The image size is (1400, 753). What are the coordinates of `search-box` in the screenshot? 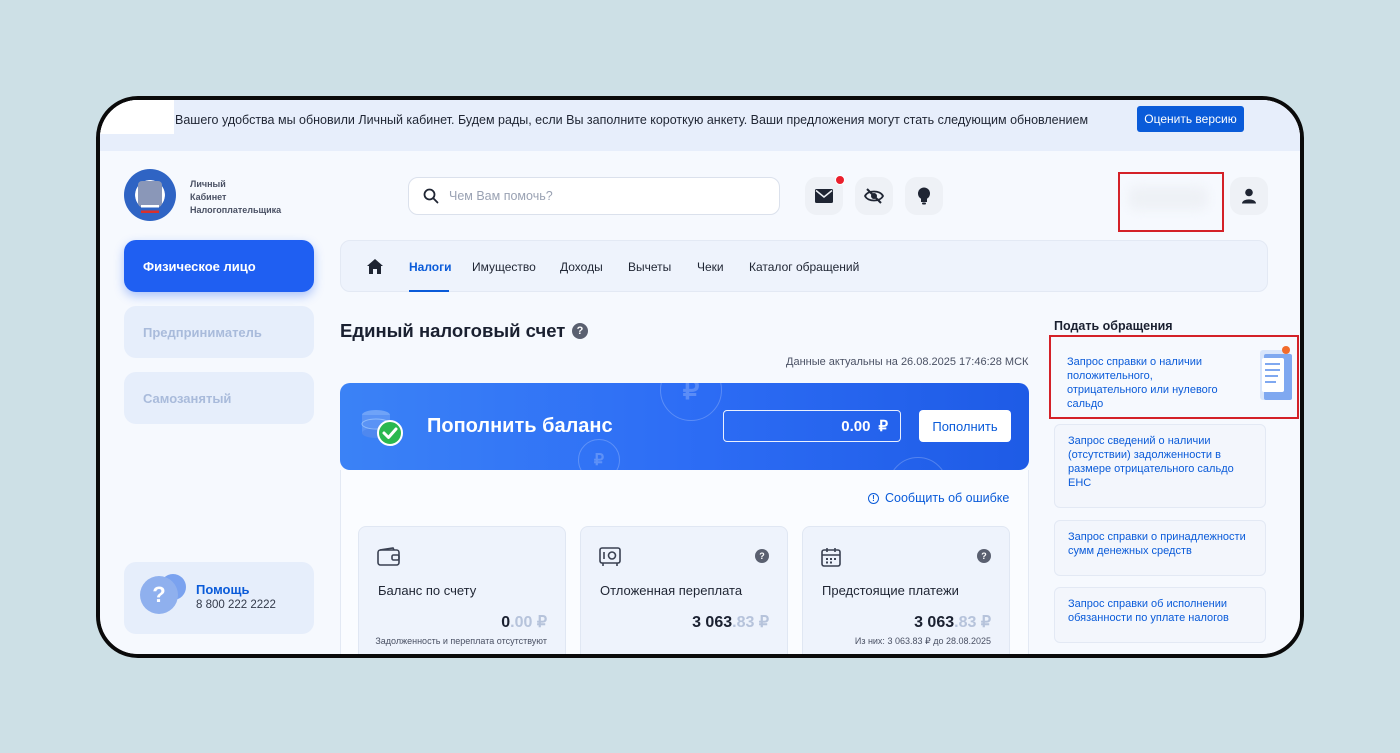 It's located at (594, 196).